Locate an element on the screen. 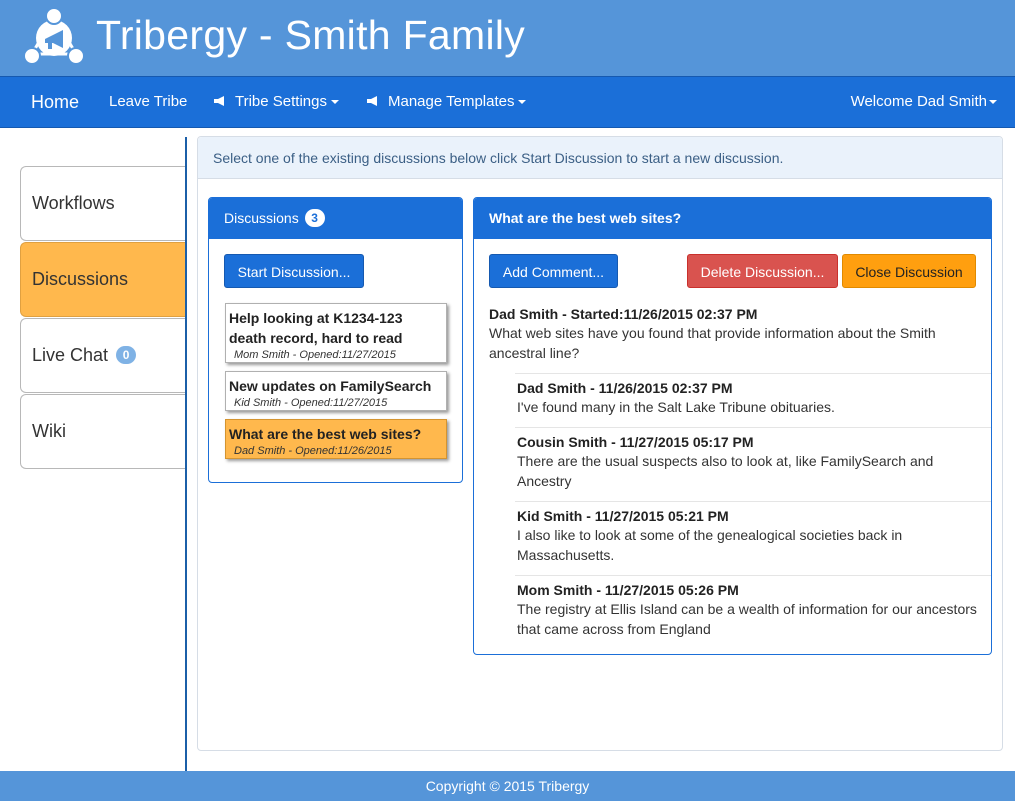 This screenshot has width=1015, height=801. reply-author: Mom Smith - 11/27/2015 05:26 PM is located at coordinates (628, 590).